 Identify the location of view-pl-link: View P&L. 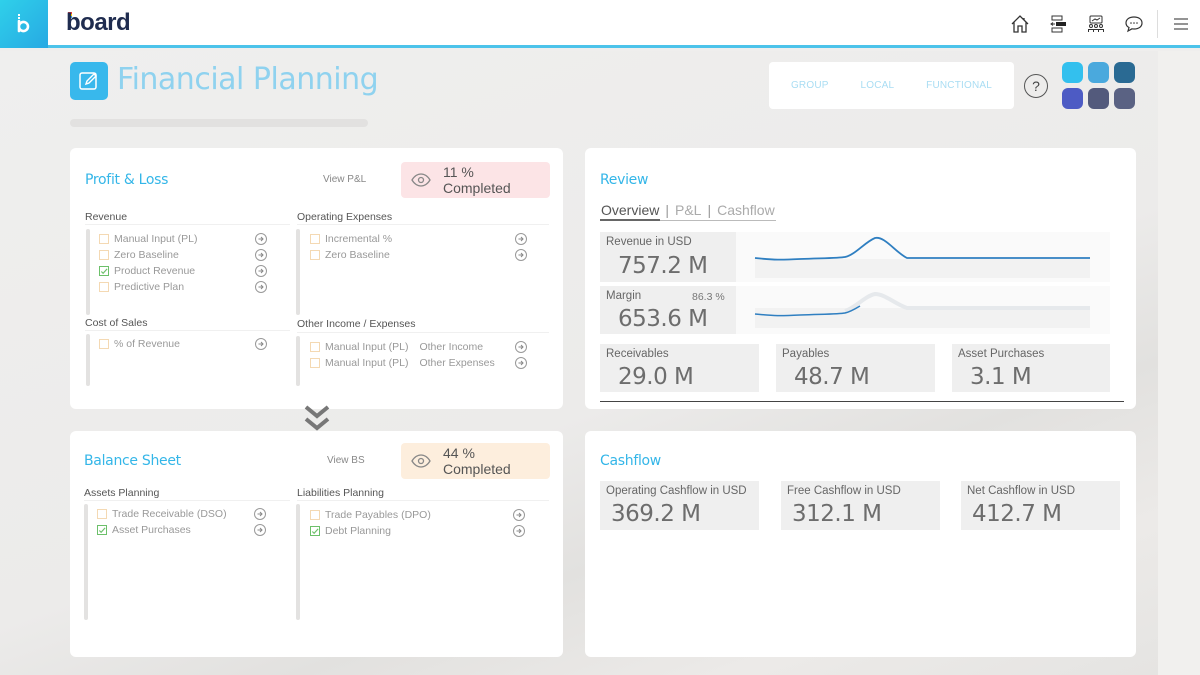
(344, 179).